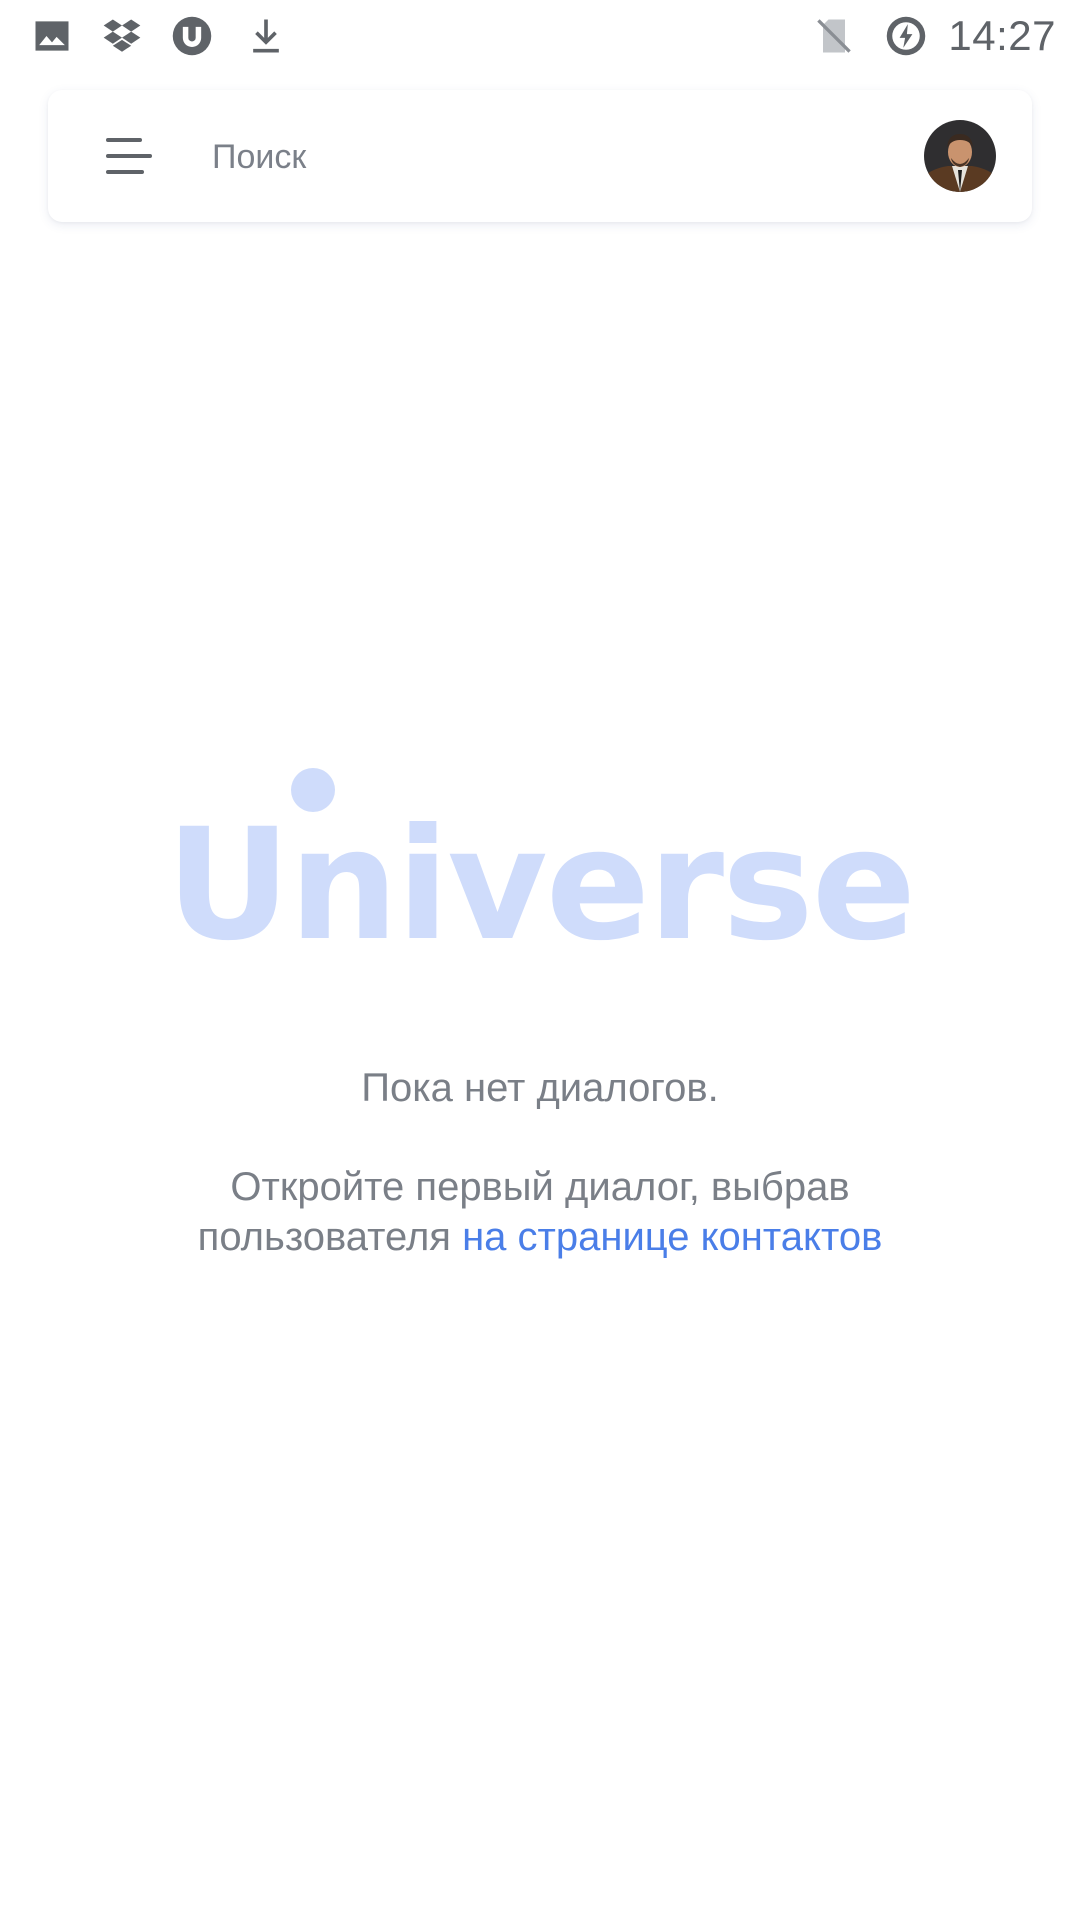 This screenshot has height=1920, width=1080. I want to click on empty-state-title: Пока нет диалогов., so click(540, 1088).